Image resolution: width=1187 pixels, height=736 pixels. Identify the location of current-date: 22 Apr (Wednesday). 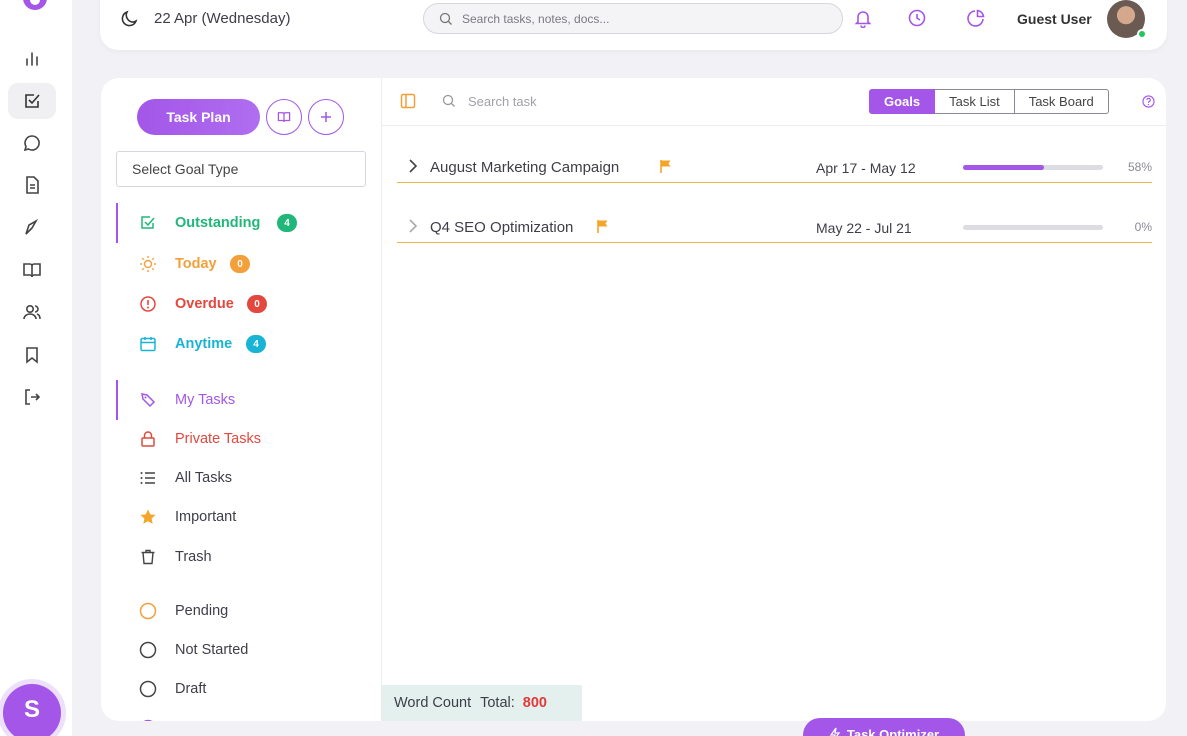
(222, 18).